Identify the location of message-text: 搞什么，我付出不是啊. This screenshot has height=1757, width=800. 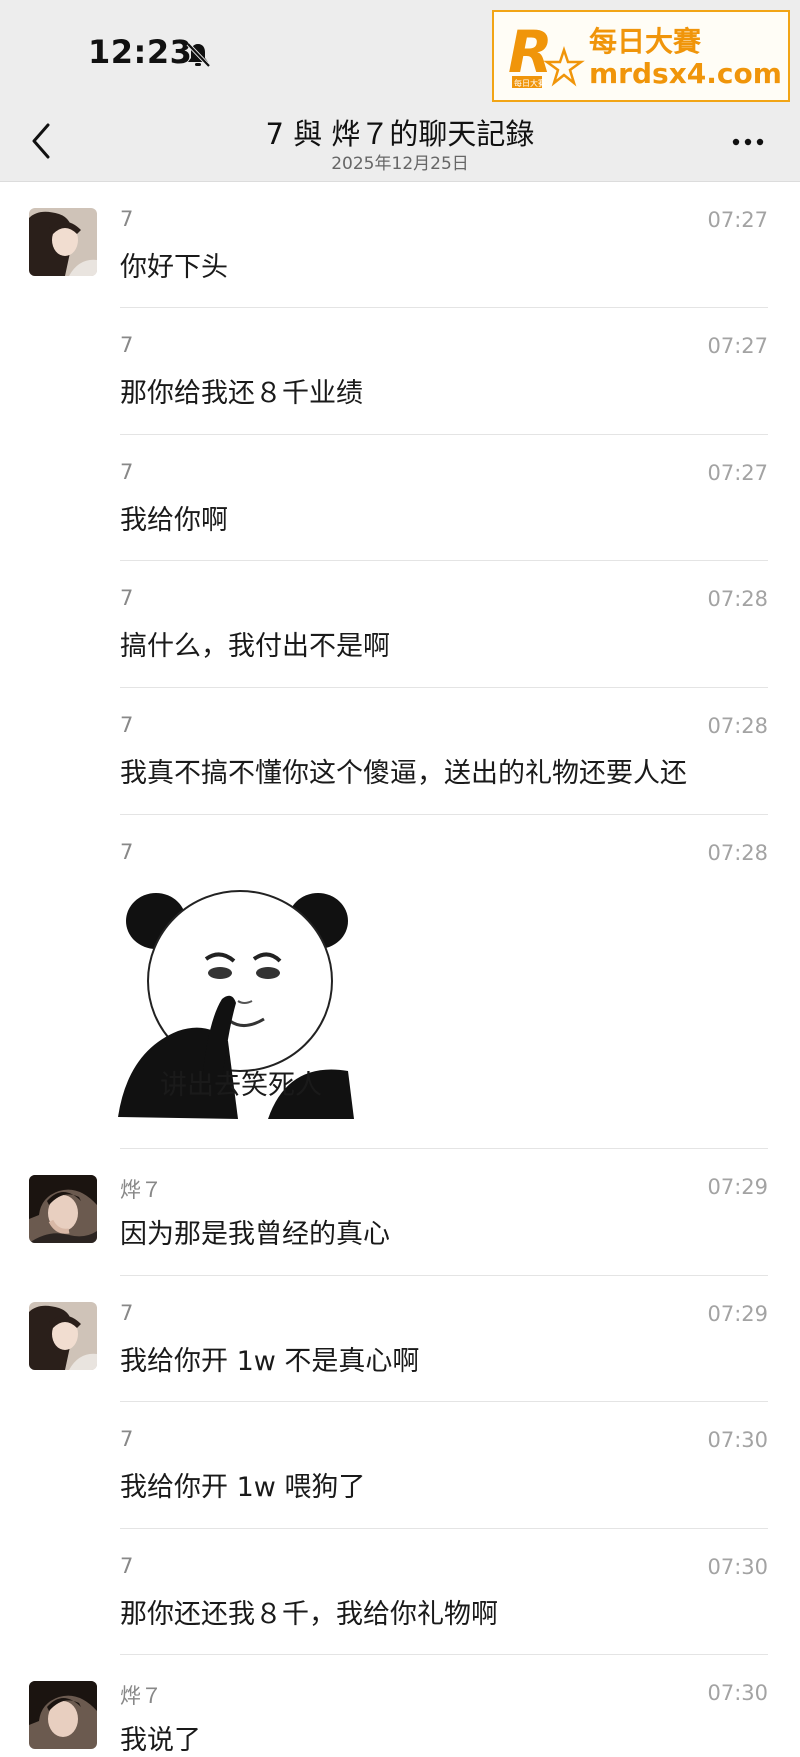
(255, 643).